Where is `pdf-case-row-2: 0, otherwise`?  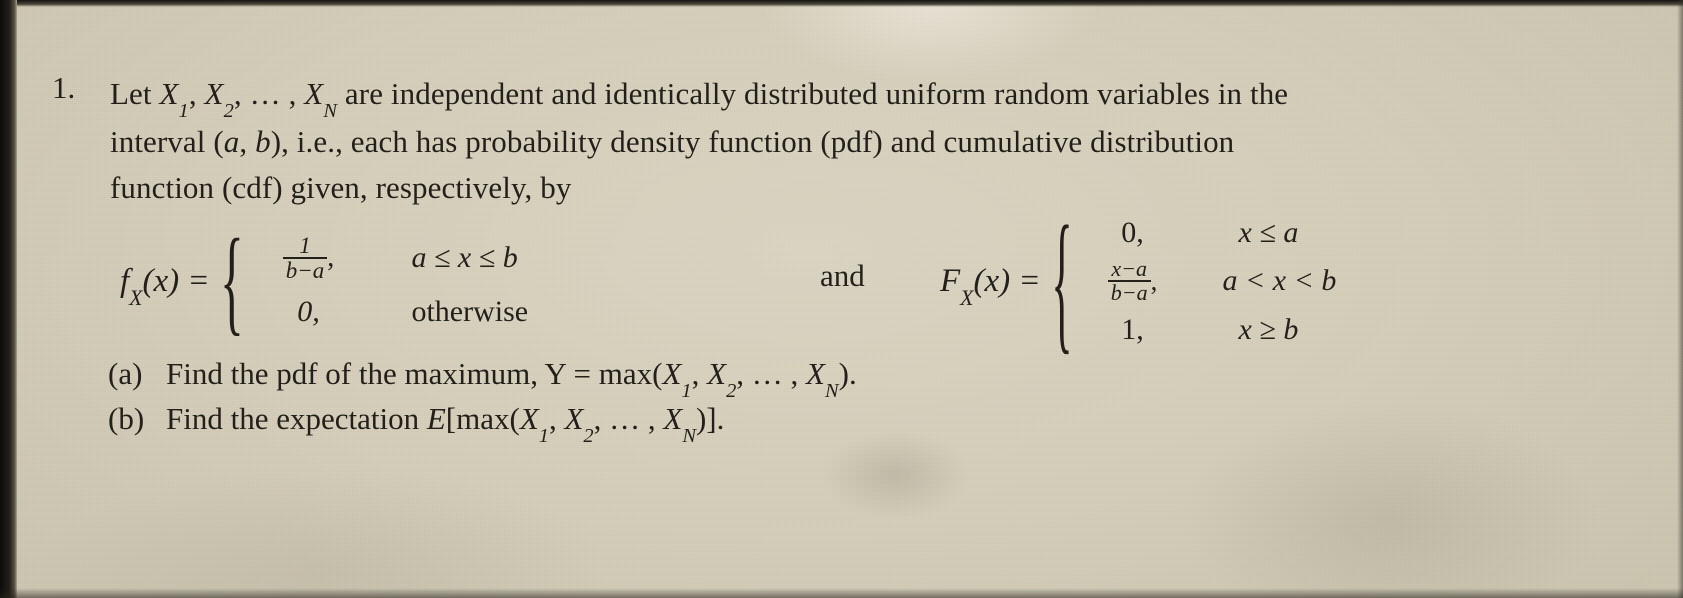 pdf-case-row-2: 0, otherwise is located at coordinates (450, 312).